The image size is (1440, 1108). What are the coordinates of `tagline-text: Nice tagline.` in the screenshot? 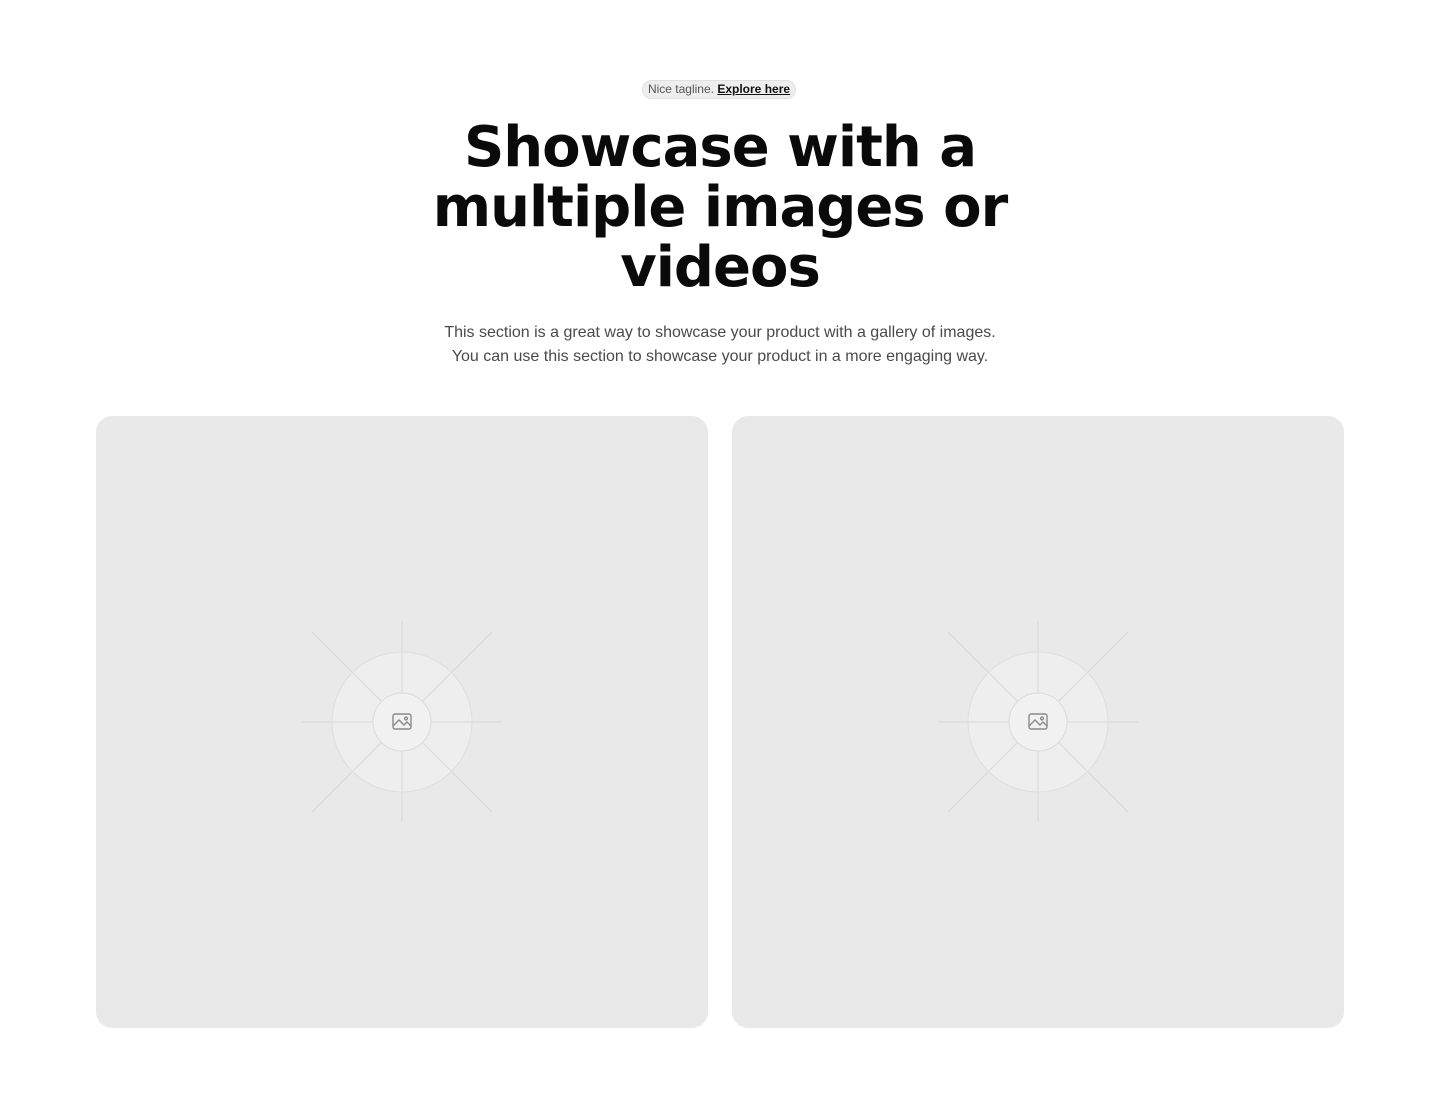 It's located at (680, 89).